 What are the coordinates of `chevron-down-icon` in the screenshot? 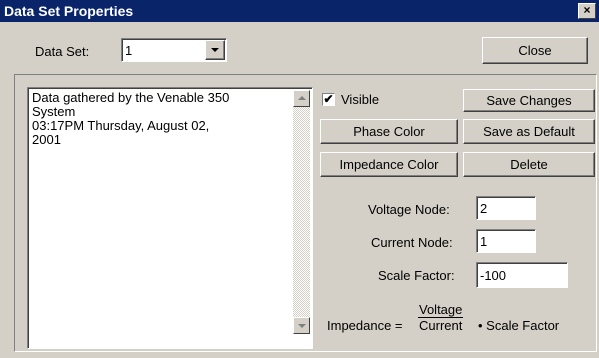 It's located at (215, 50).